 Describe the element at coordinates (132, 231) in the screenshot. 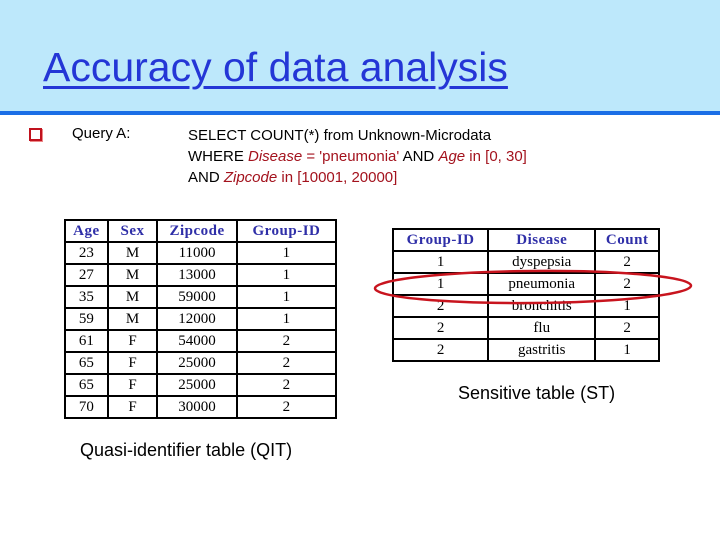

I see `column-header: Sex` at that location.